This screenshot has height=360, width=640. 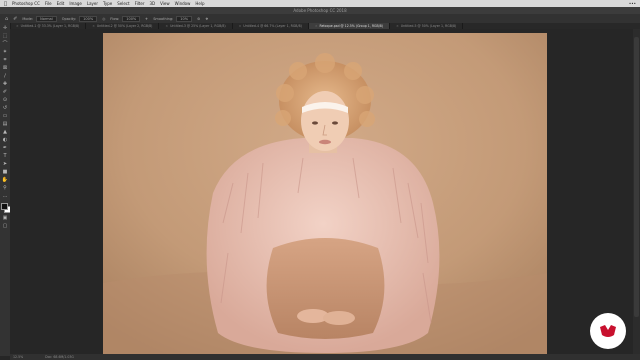 I want to click on type-tool-icon: T, so click(x=5, y=156).